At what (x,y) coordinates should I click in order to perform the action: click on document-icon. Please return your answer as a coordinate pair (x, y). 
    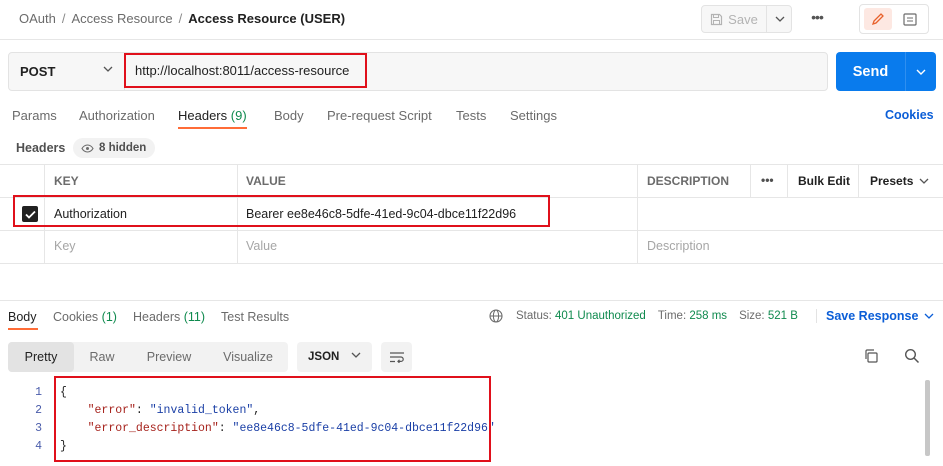
    Looking at the image, I should click on (910, 19).